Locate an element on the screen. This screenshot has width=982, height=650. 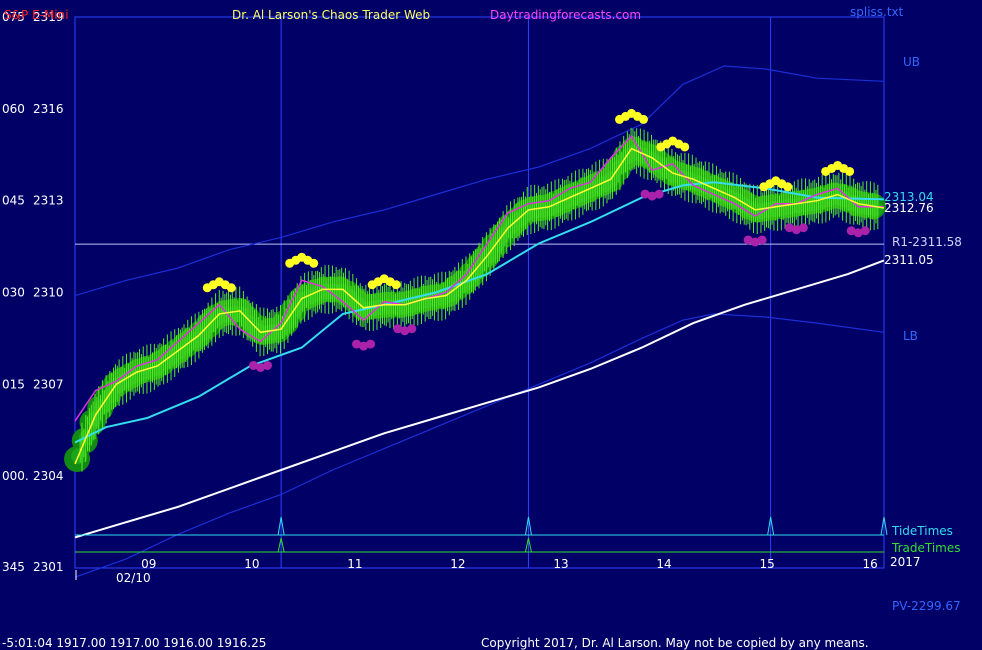
y-tick-angle: 345 is located at coordinates (13, 567).